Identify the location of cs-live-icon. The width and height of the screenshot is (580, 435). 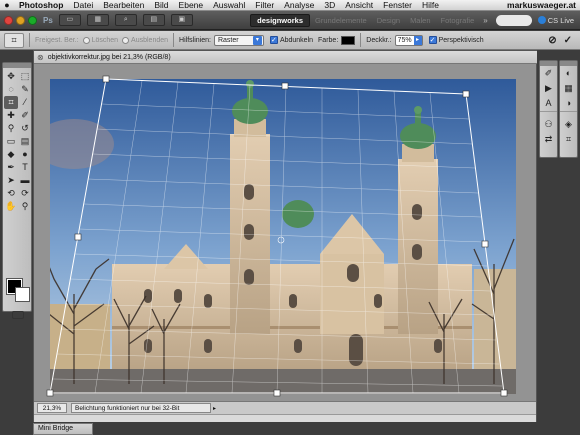
(541, 20).